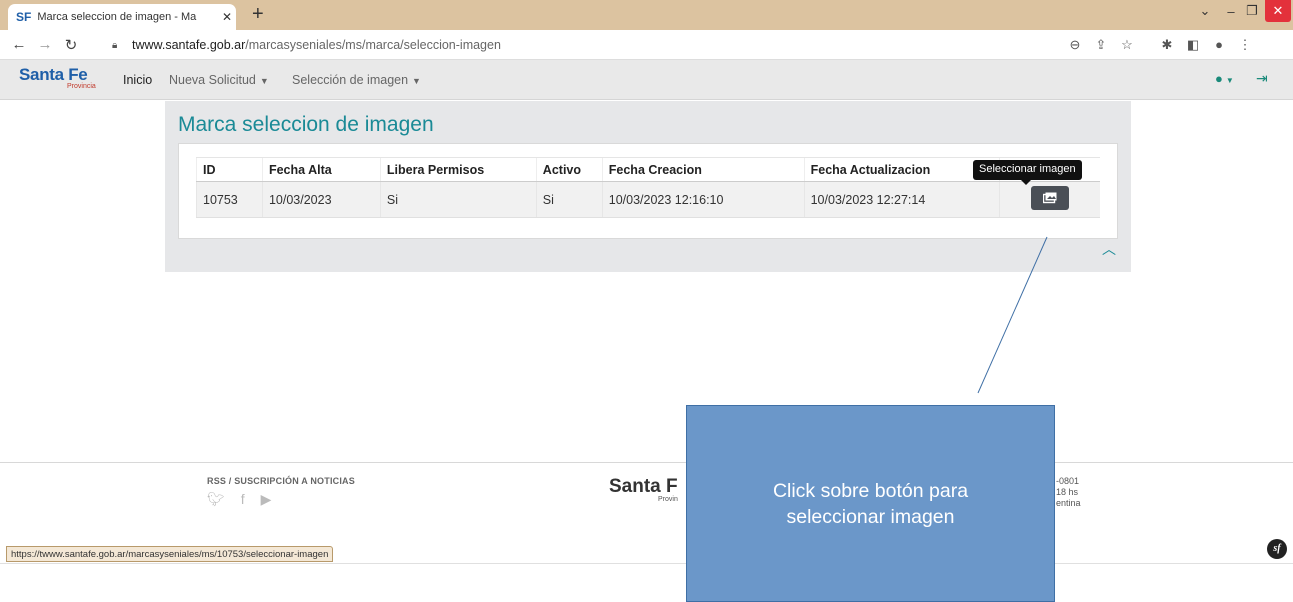 This screenshot has width=1293, height=602. Describe the element at coordinates (266, 499) in the screenshot. I see `youtube-icon: ▶︎` at that location.